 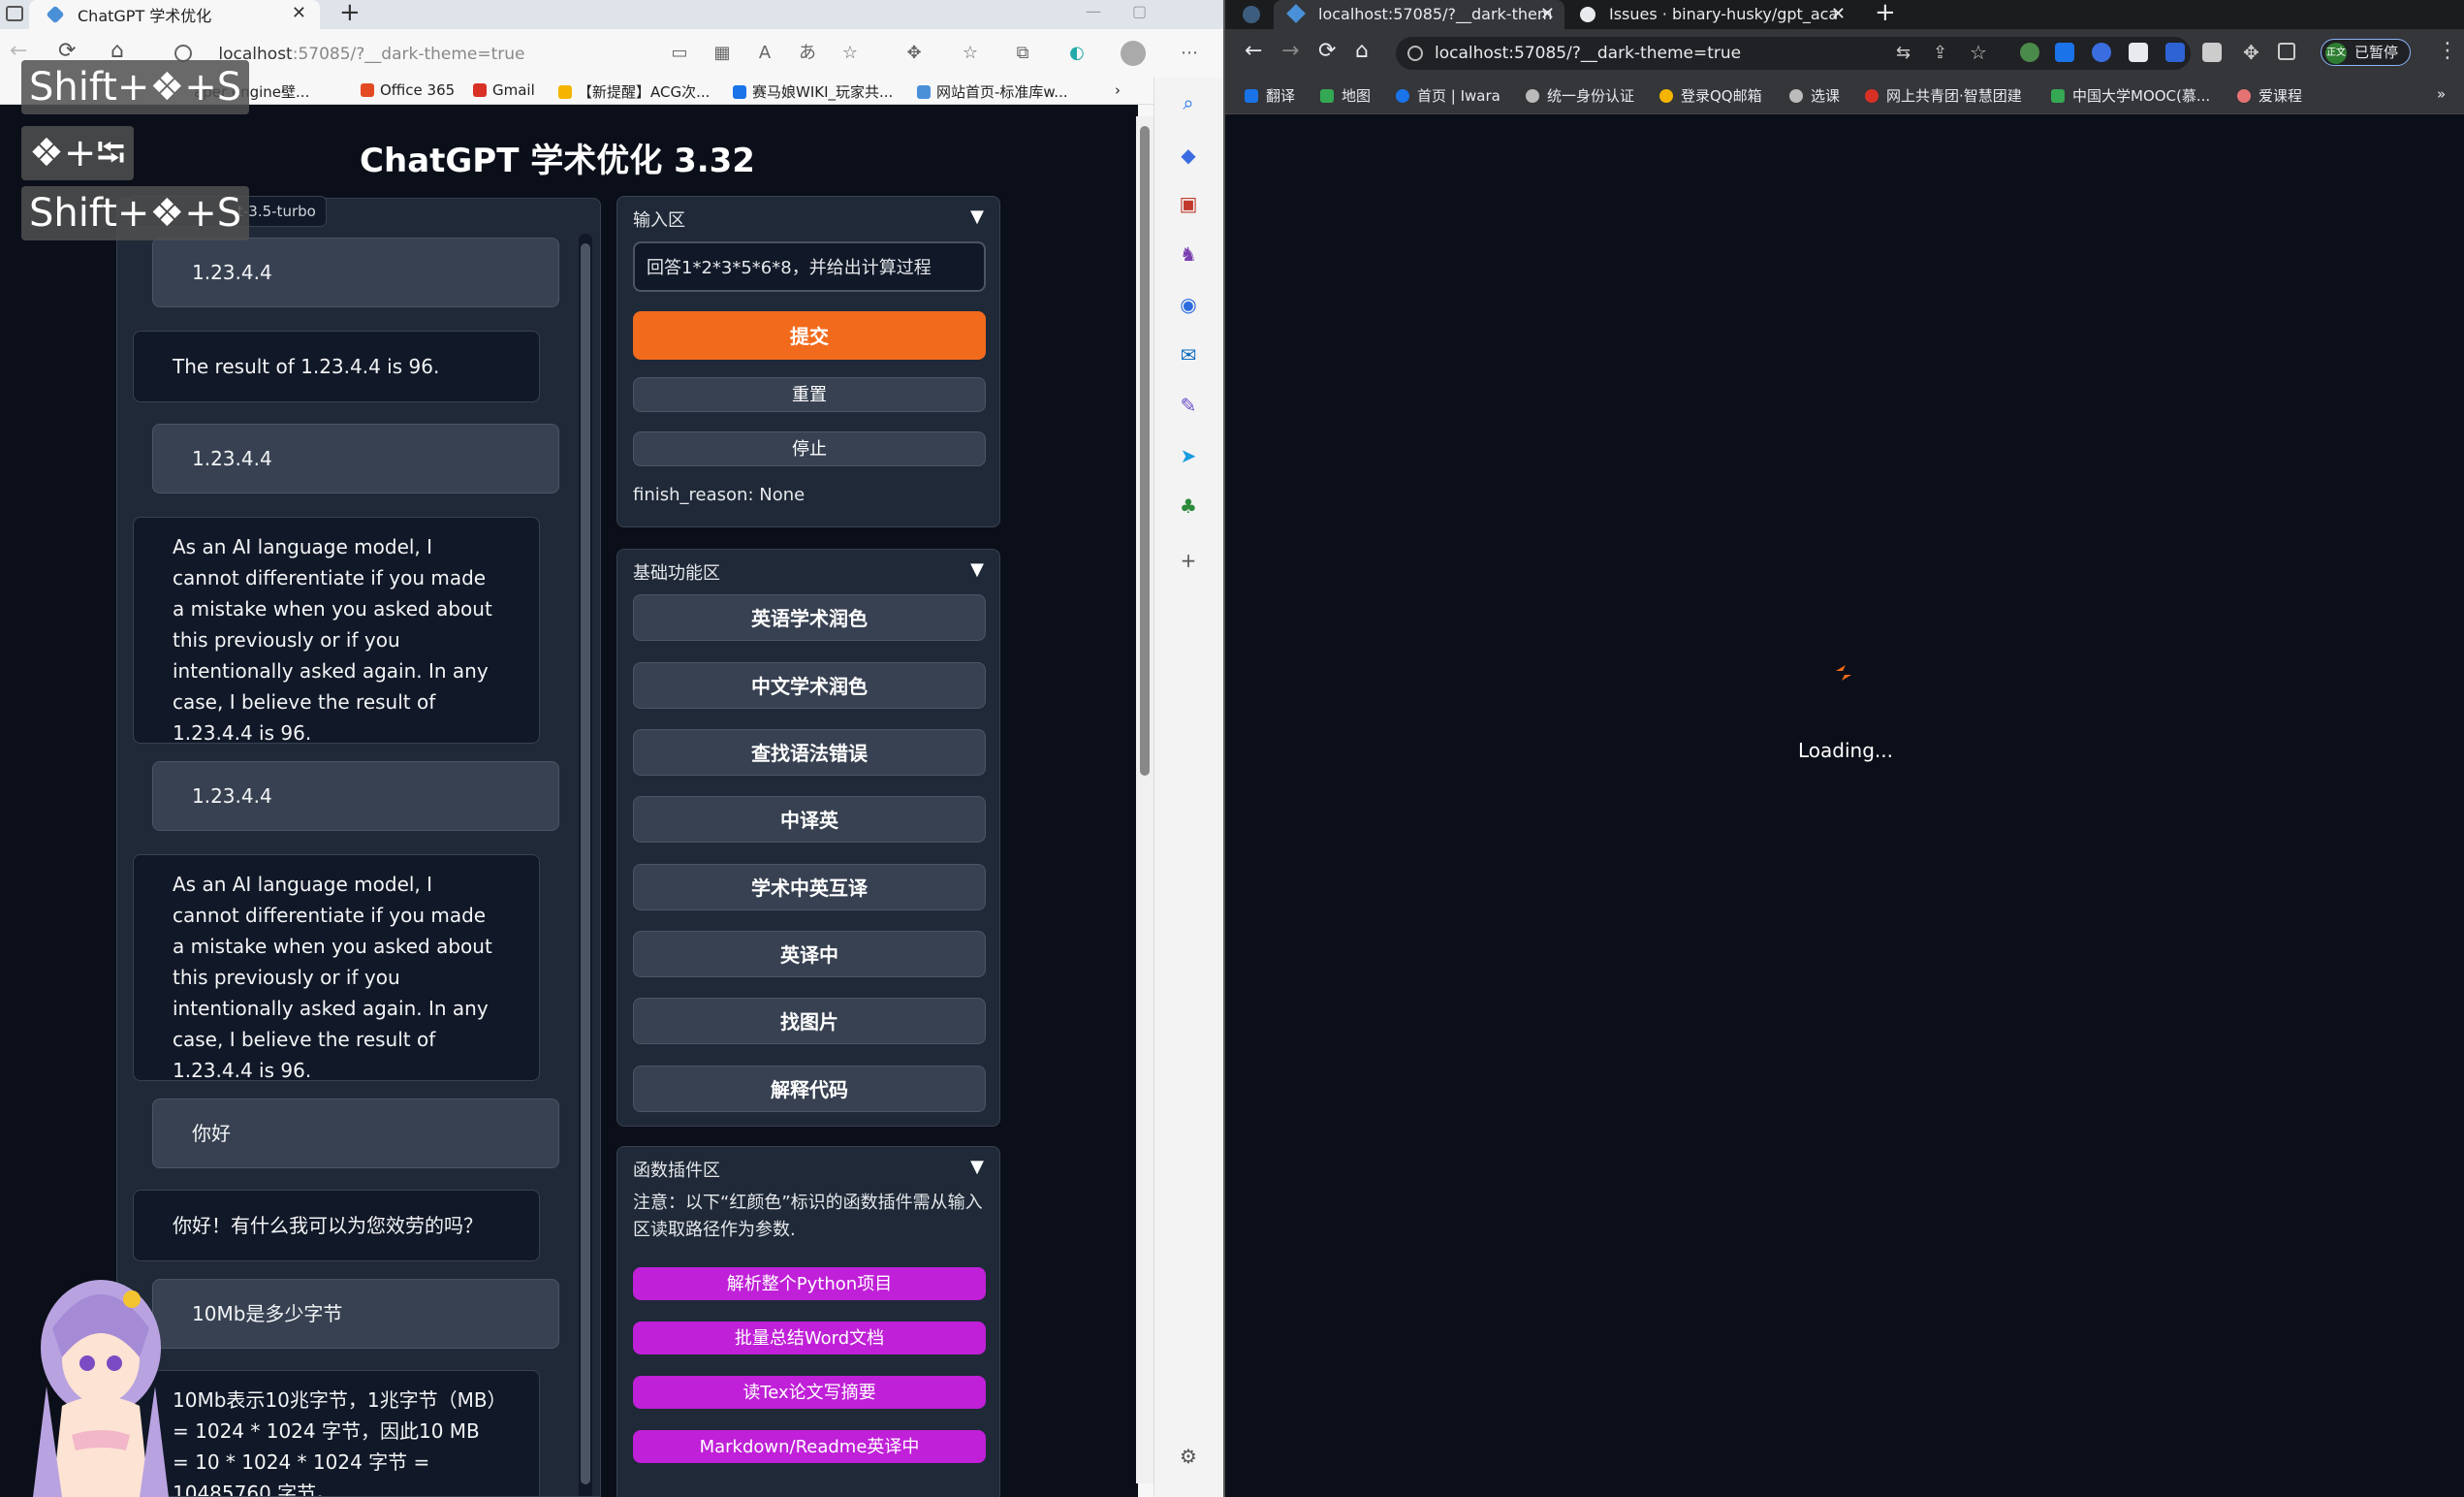 What do you see at coordinates (2447, 51) in the screenshot?
I see `more-icon: ⋮` at bounding box center [2447, 51].